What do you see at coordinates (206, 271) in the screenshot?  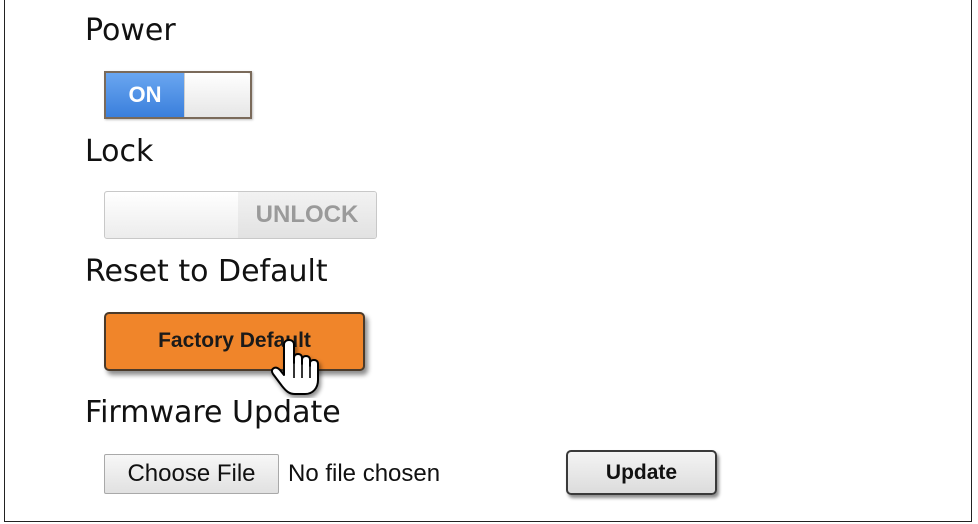 I see `reset-label: Reset to Default` at bounding box center [206, 271].